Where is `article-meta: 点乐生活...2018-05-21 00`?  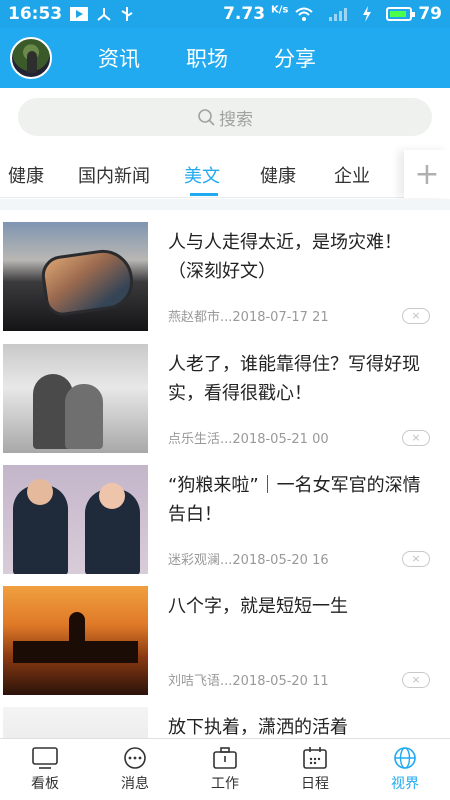 article-meta: 点乐生活...2018-05-21 00 is located at coordinates (248, 439).